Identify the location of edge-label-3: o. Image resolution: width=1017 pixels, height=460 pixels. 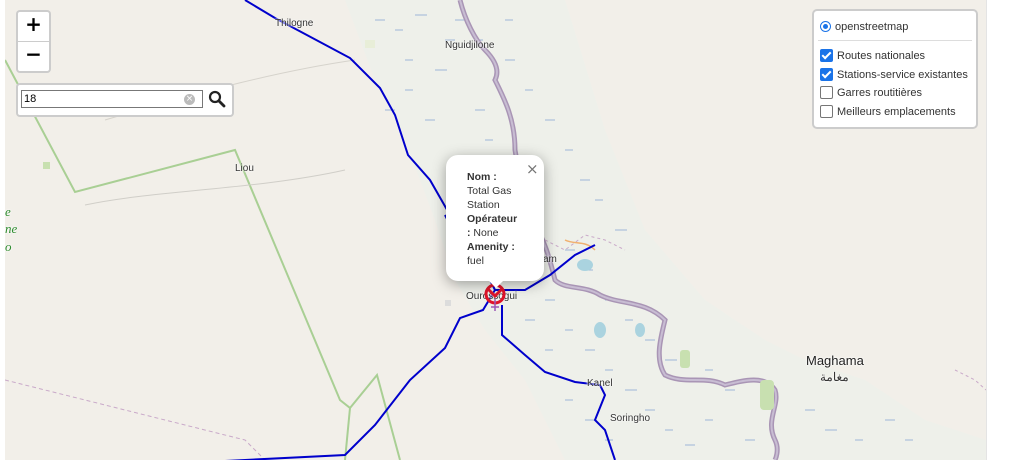
(8, 246).